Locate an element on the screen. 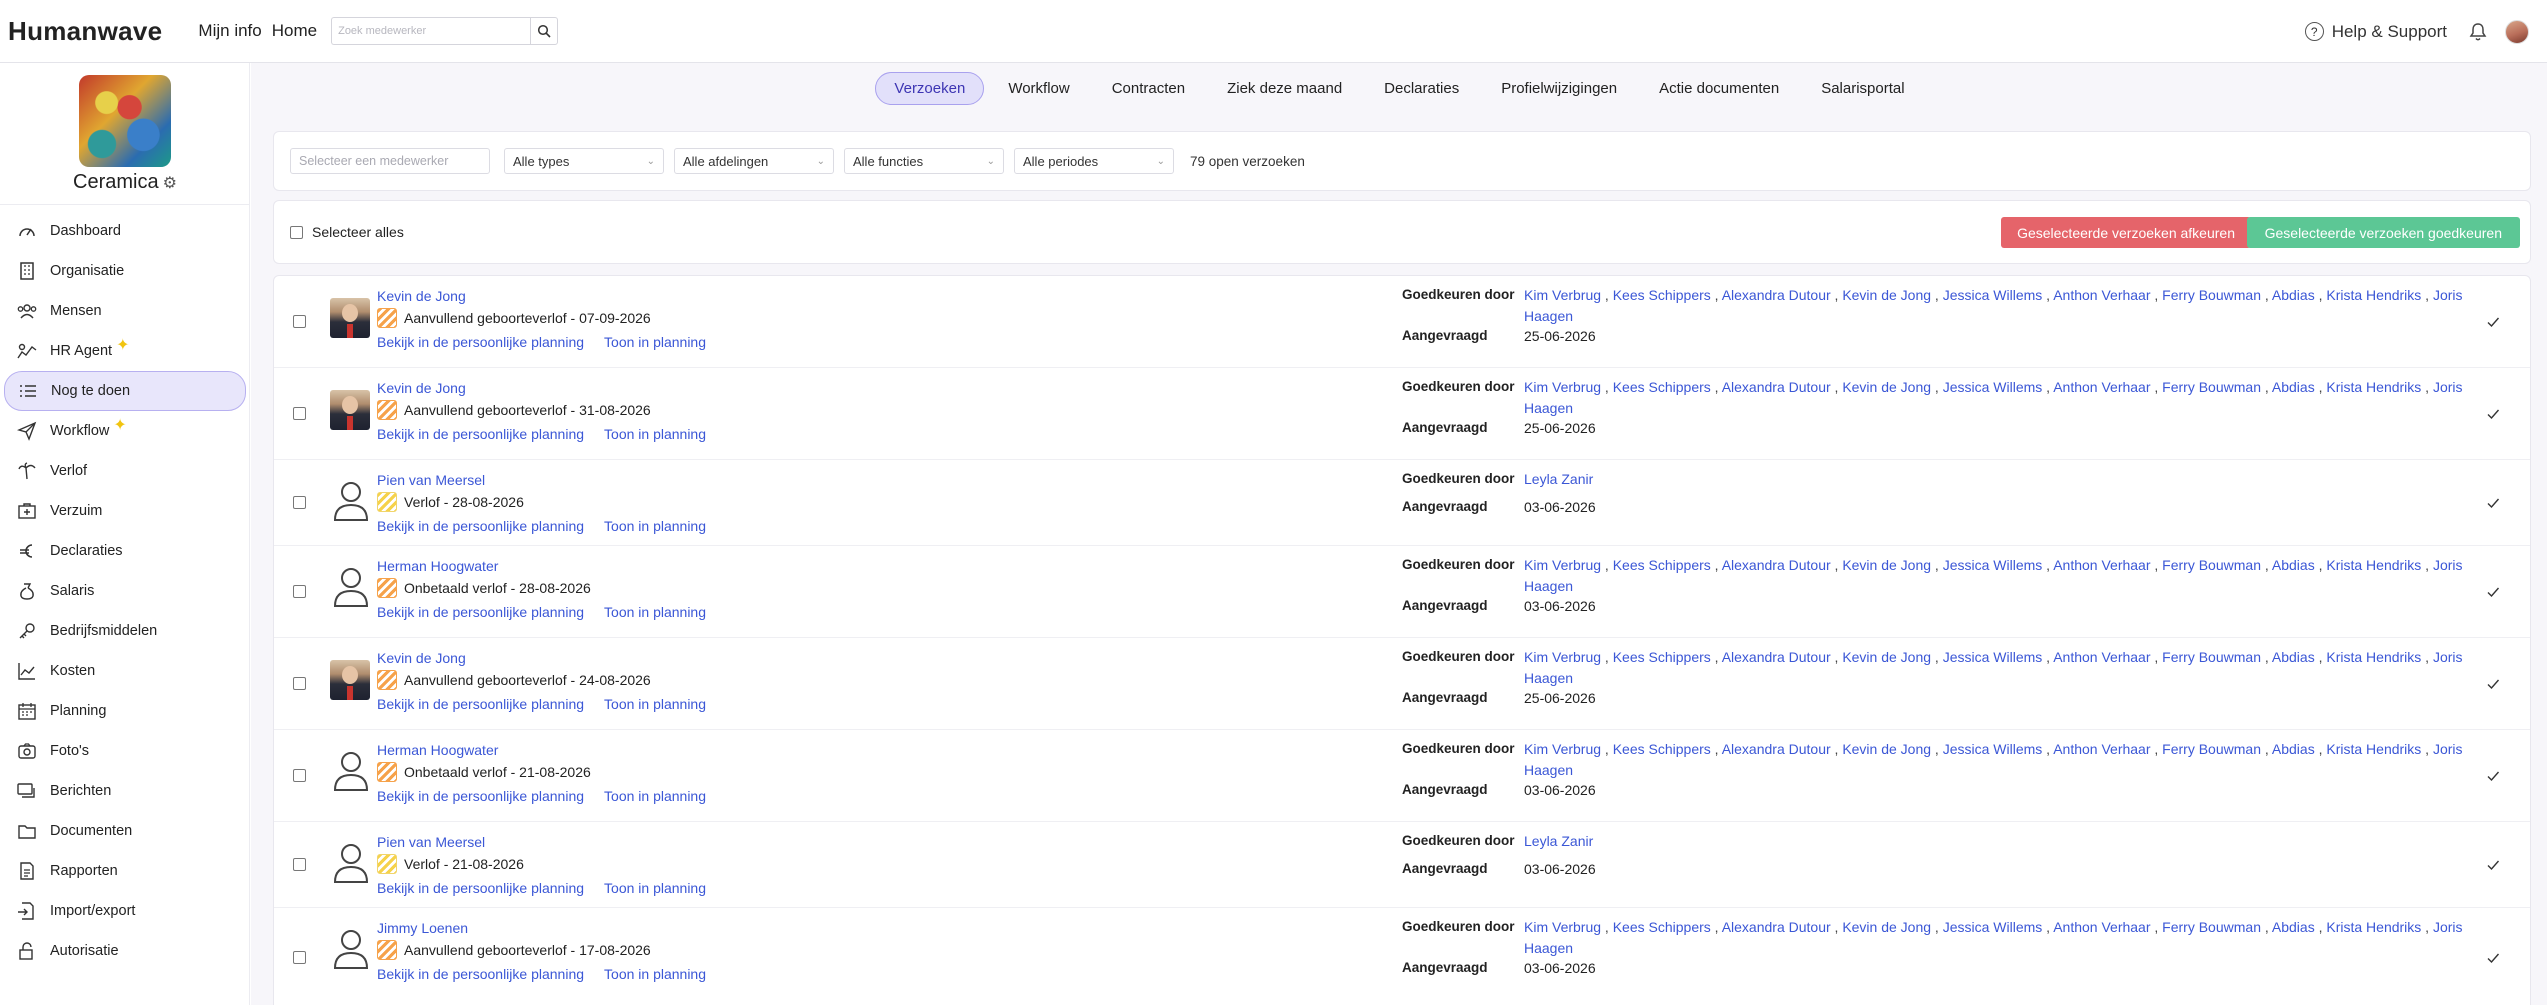 Image resolution: width=2547 pixels, height=1005 pixels. sidebar-item-verlof: Verlof is located at coordinates (125, 471).